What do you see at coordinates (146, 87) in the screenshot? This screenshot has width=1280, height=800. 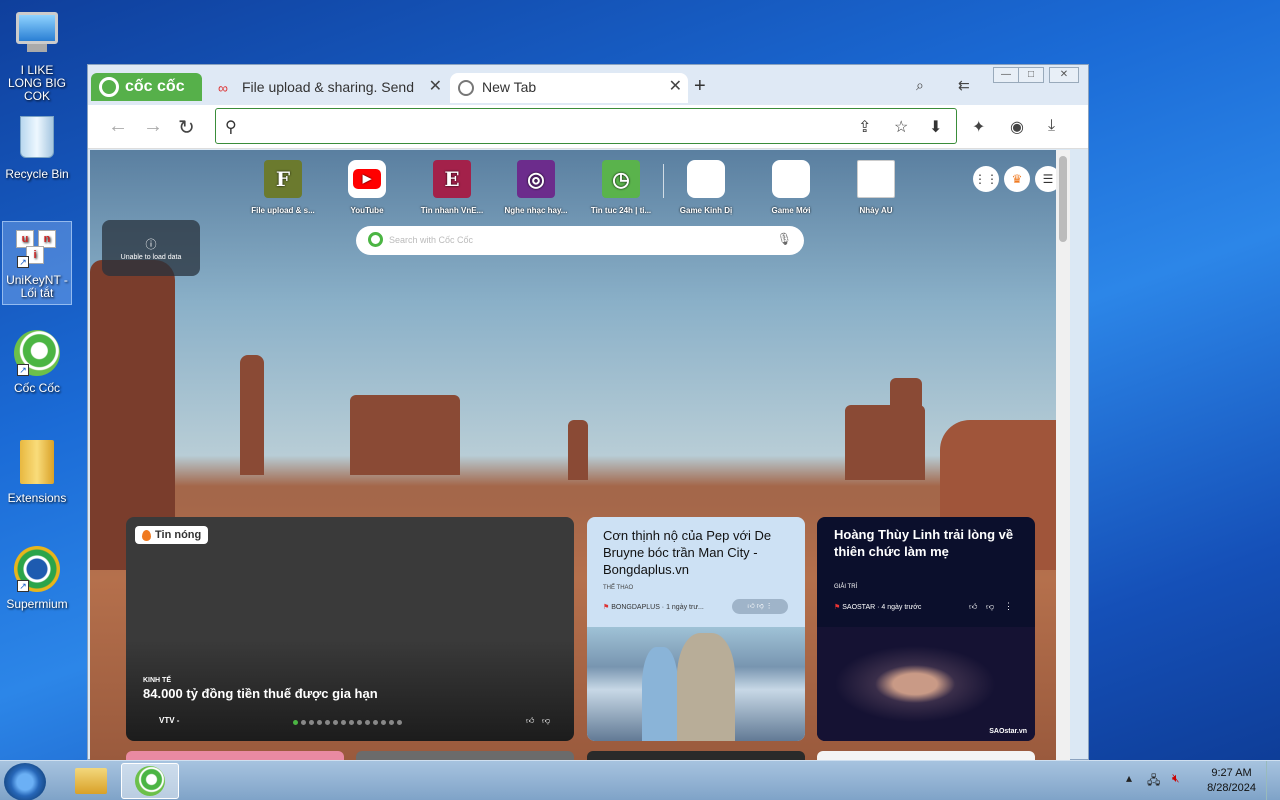 I see `coccoc-menu-button: cốc cốc` at bounding box center [146, 87].